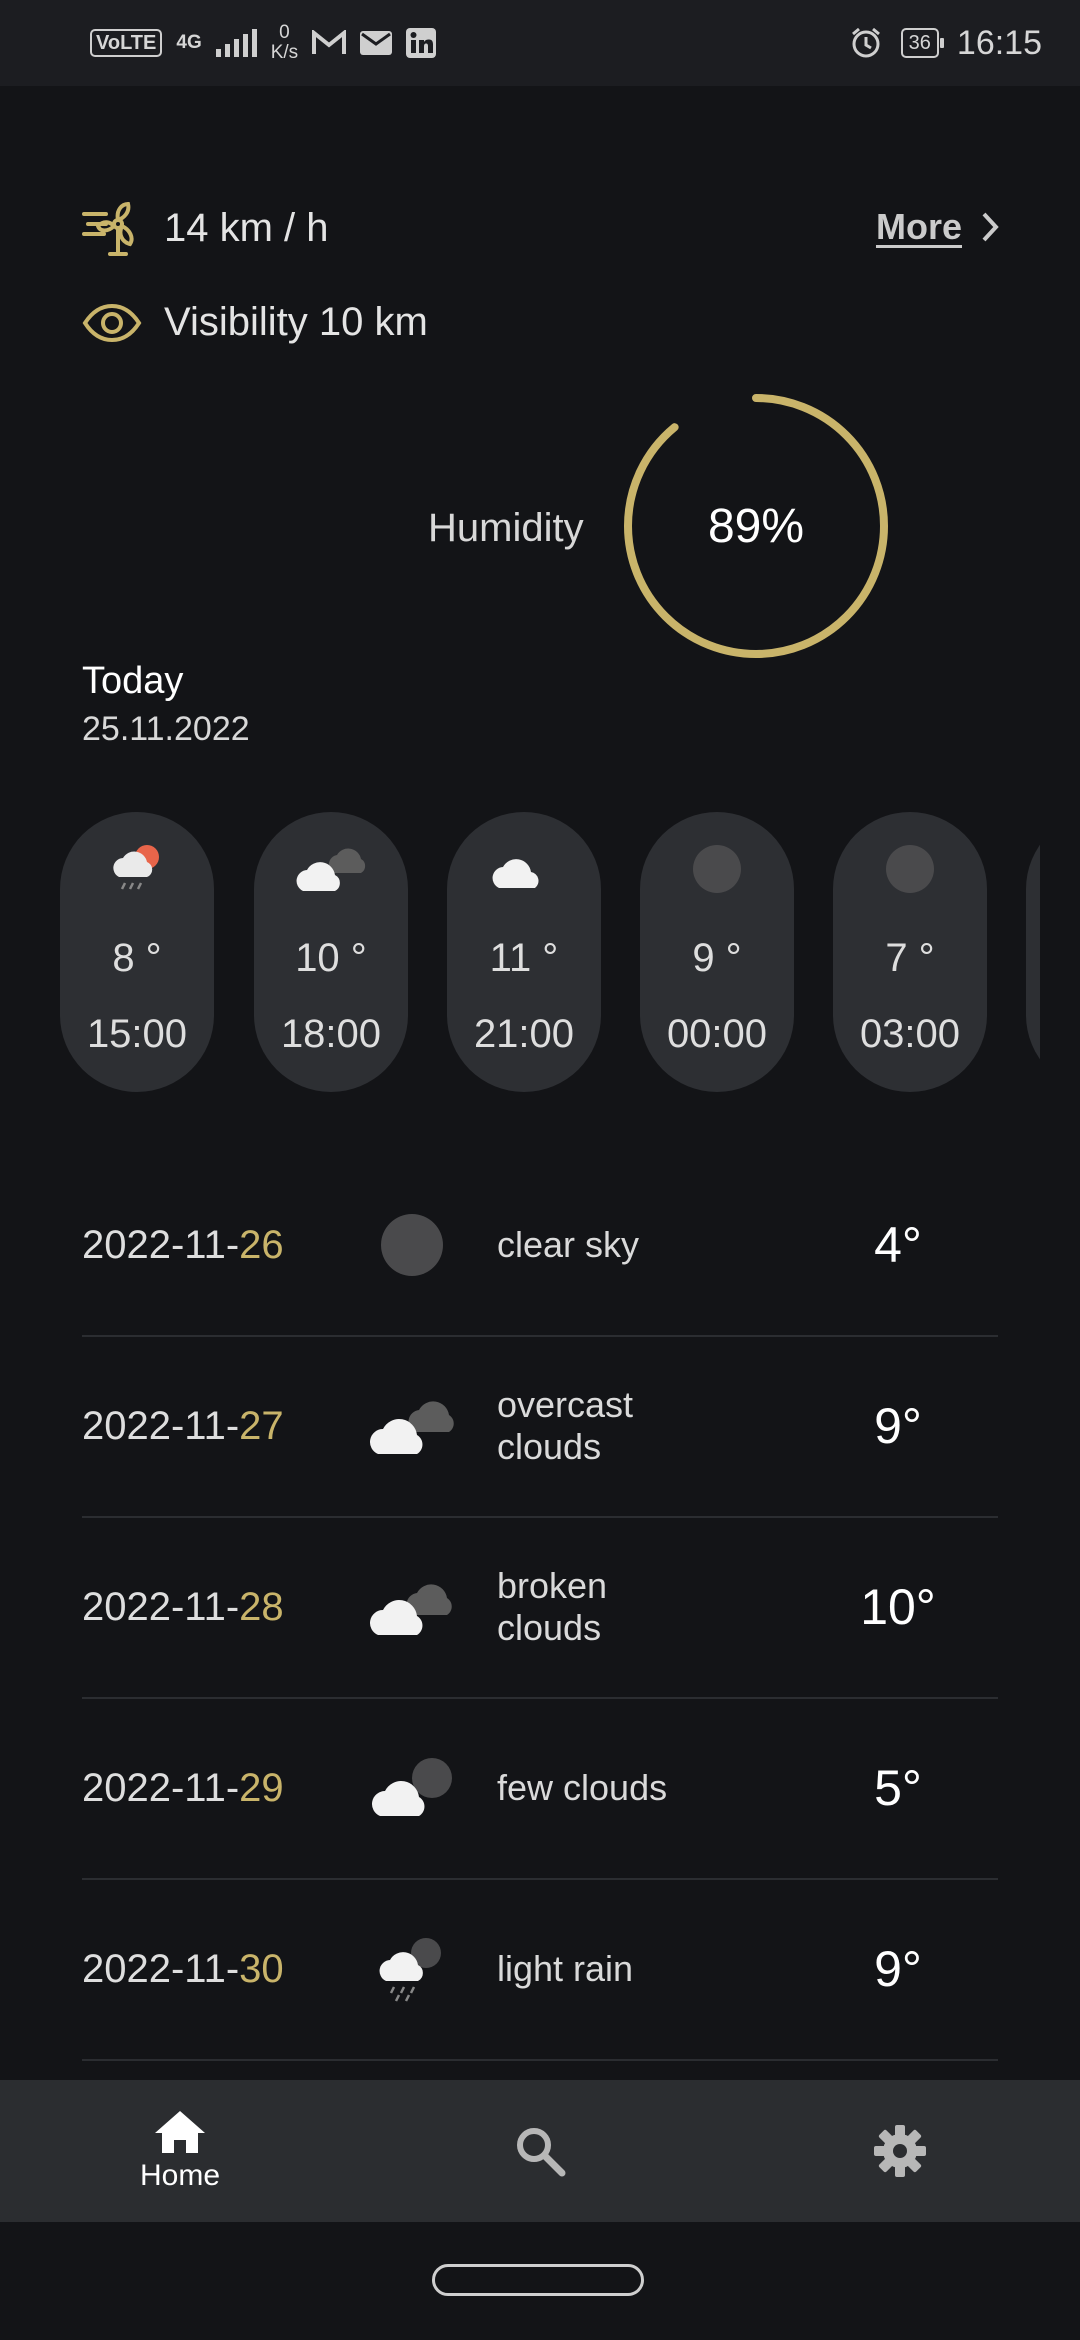 The height and width of the screenshot is (2340, 1080). I want to click on daily-description: overcast clouds, so click(565, 1425).